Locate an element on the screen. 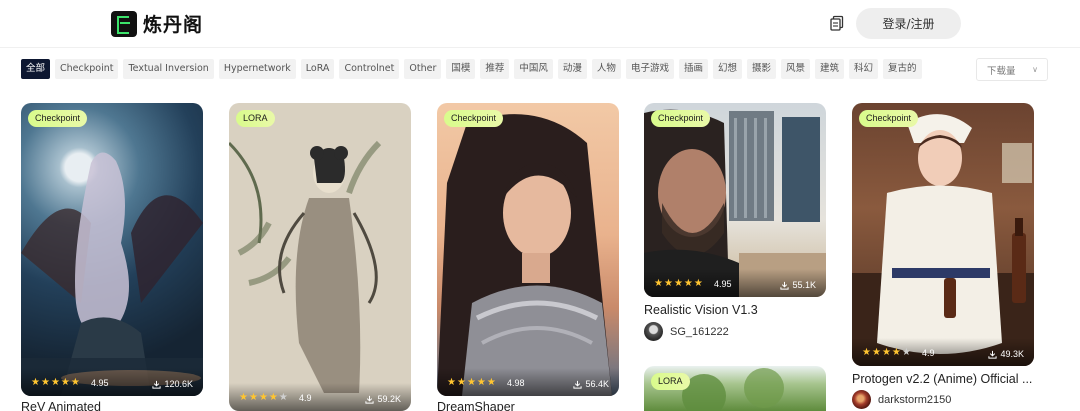 The image size is (1080, 411). model-title: DreamShaper is located at coordinates (528, 405).